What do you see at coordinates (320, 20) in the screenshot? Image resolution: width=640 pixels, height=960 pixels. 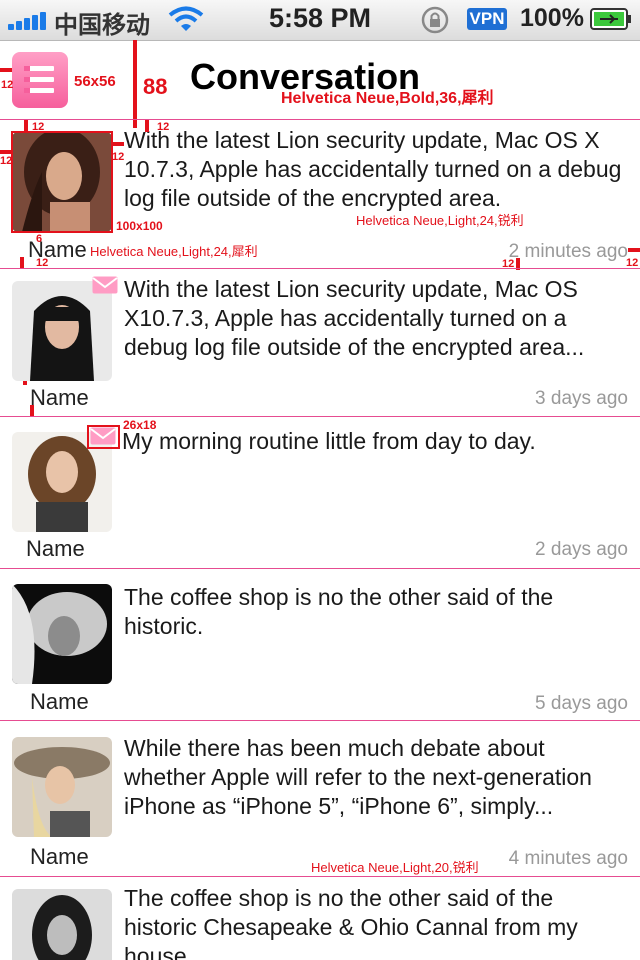 I see `status-bar: 中国移动 5:58 PM VPN 100%` at bounding box center [320, 20].